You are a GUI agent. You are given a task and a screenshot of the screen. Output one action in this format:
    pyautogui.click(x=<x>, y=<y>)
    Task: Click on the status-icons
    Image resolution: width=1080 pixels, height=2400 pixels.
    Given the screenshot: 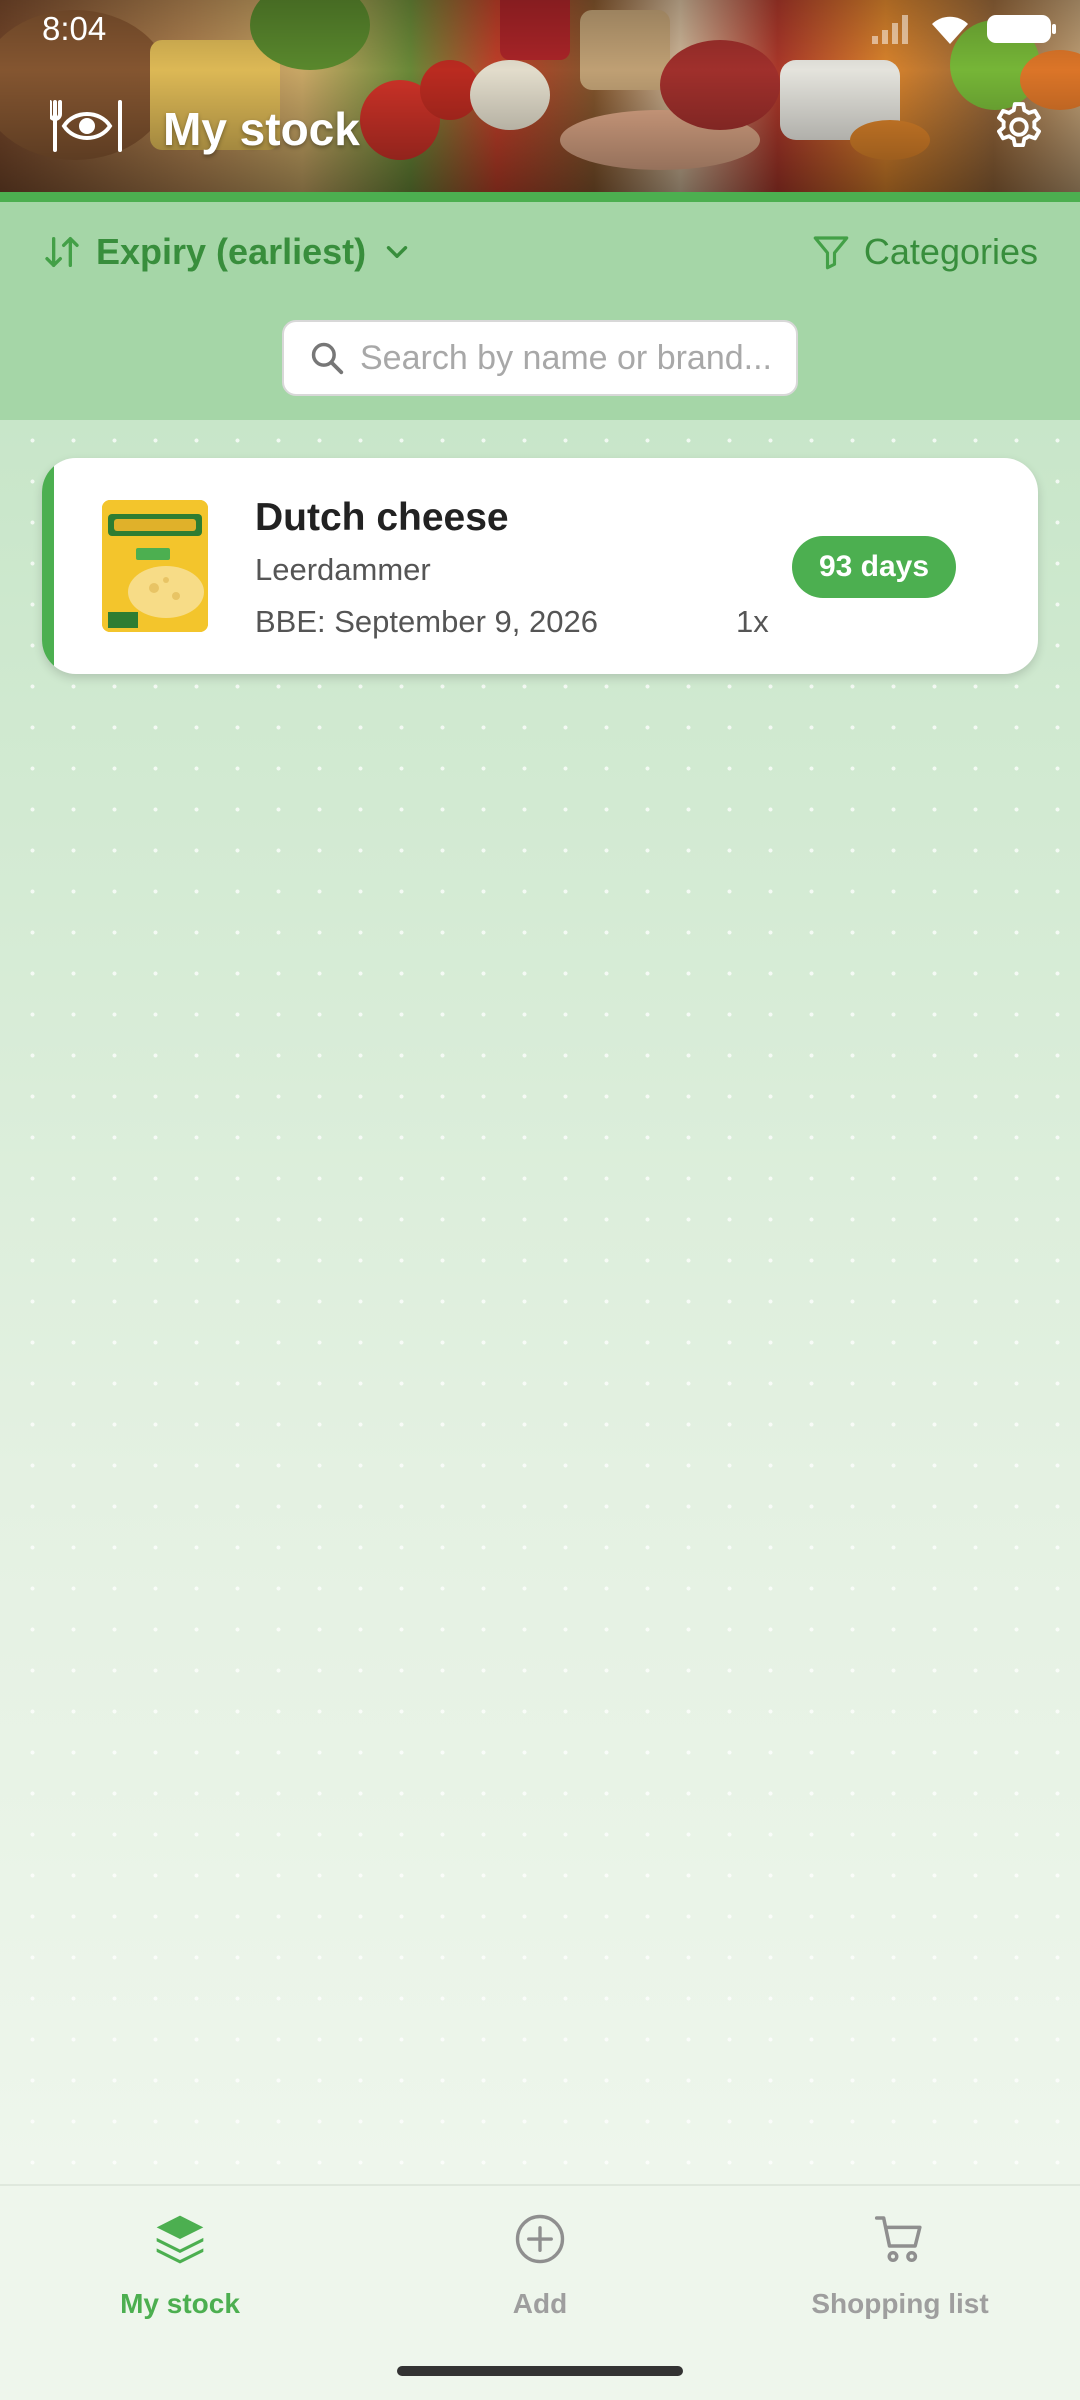 What is the action you would take?
    pyautogui.click(x=964, y=29)
    